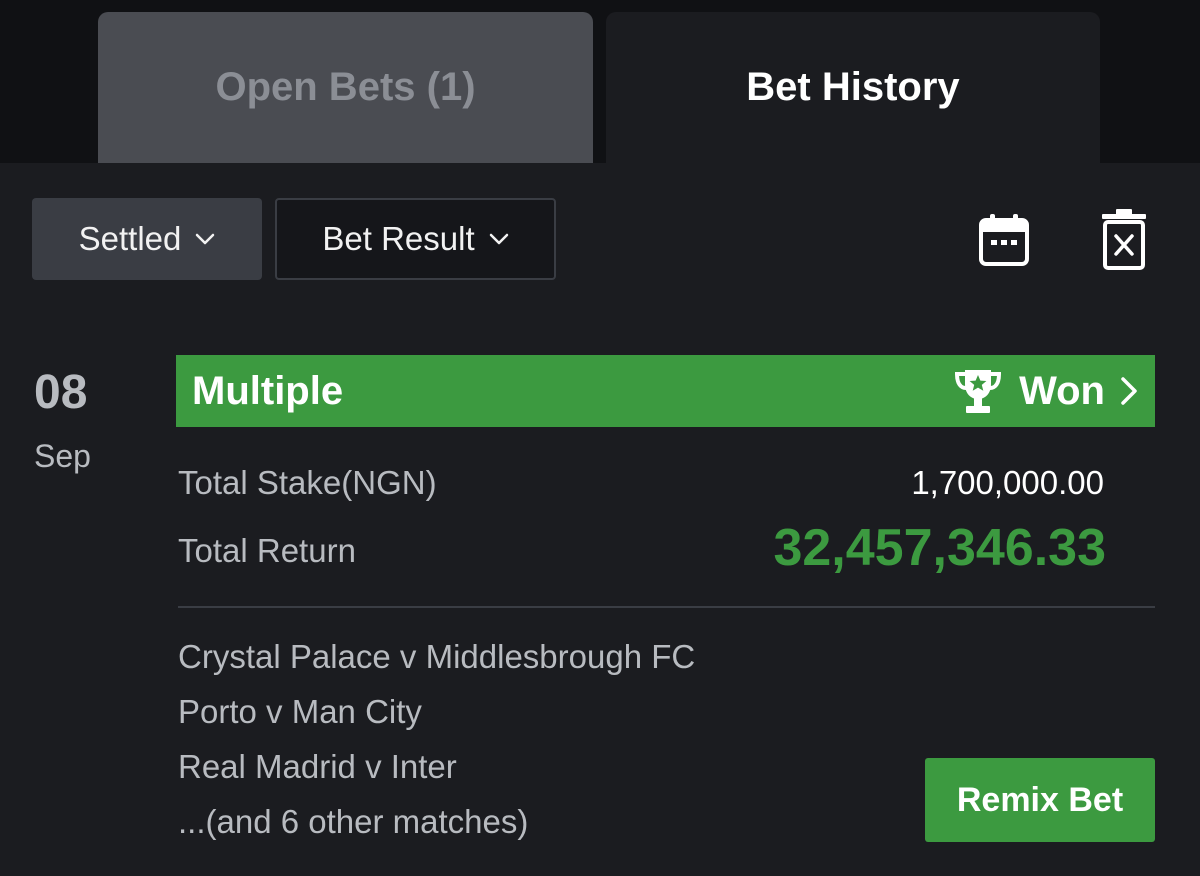  Describe the element at coordinates (398, 238) in the screenshot. I see `bet-result-filter-label: Bet Result` at that location.